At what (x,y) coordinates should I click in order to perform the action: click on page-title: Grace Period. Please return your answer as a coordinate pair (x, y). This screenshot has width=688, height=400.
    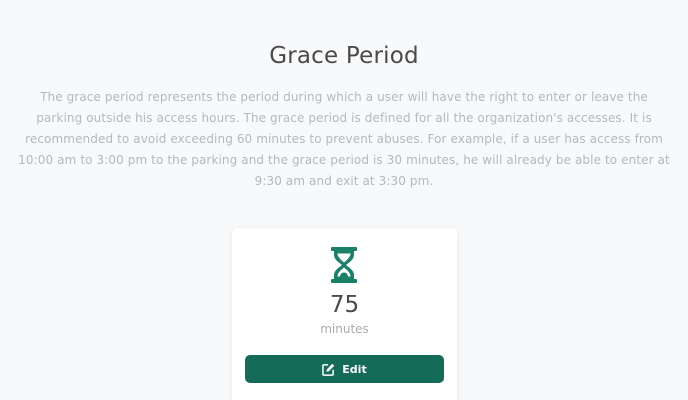
    Looking at the image, I should click on (344, 56).